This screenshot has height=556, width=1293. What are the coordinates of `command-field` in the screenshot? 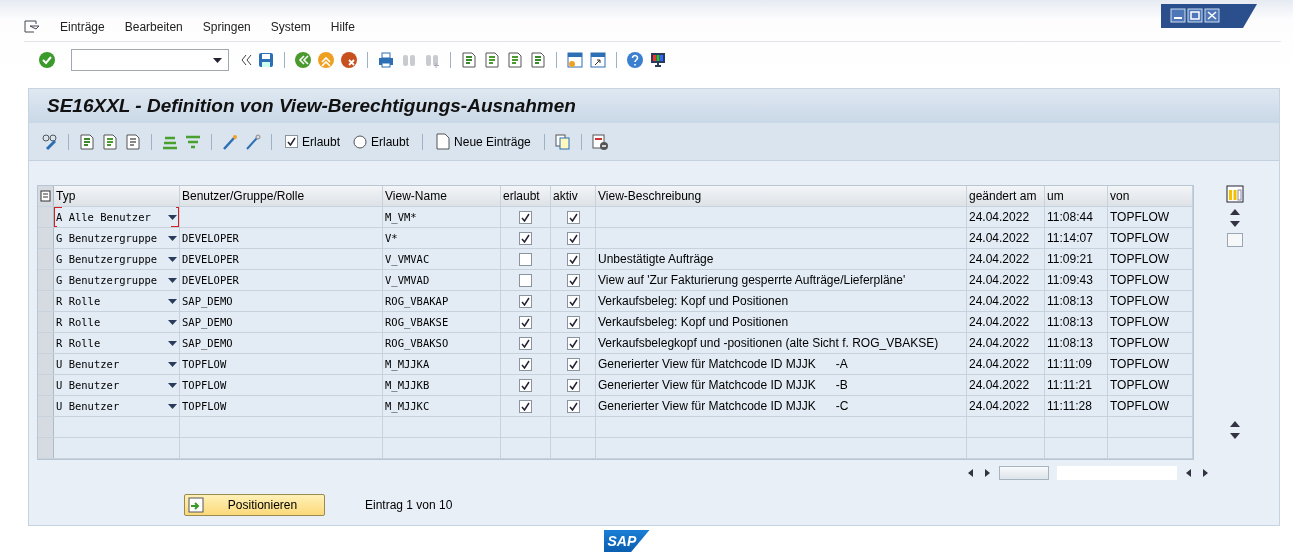 It's located at (150, 60).